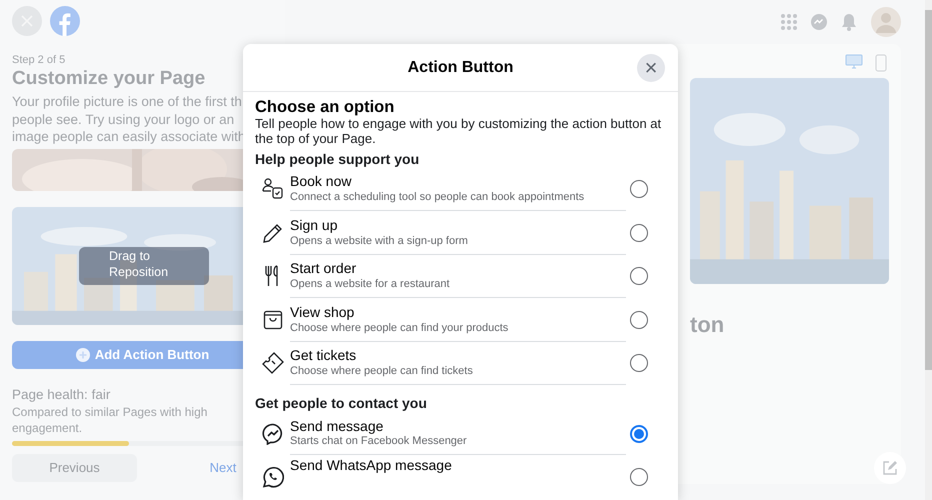 The width and height of the screenshot is (932, 500). What do you see at coordinates (400, 327) in the screenshot?
I see `option-description: Choose where people can find your products` at bounding box center [400, 327].